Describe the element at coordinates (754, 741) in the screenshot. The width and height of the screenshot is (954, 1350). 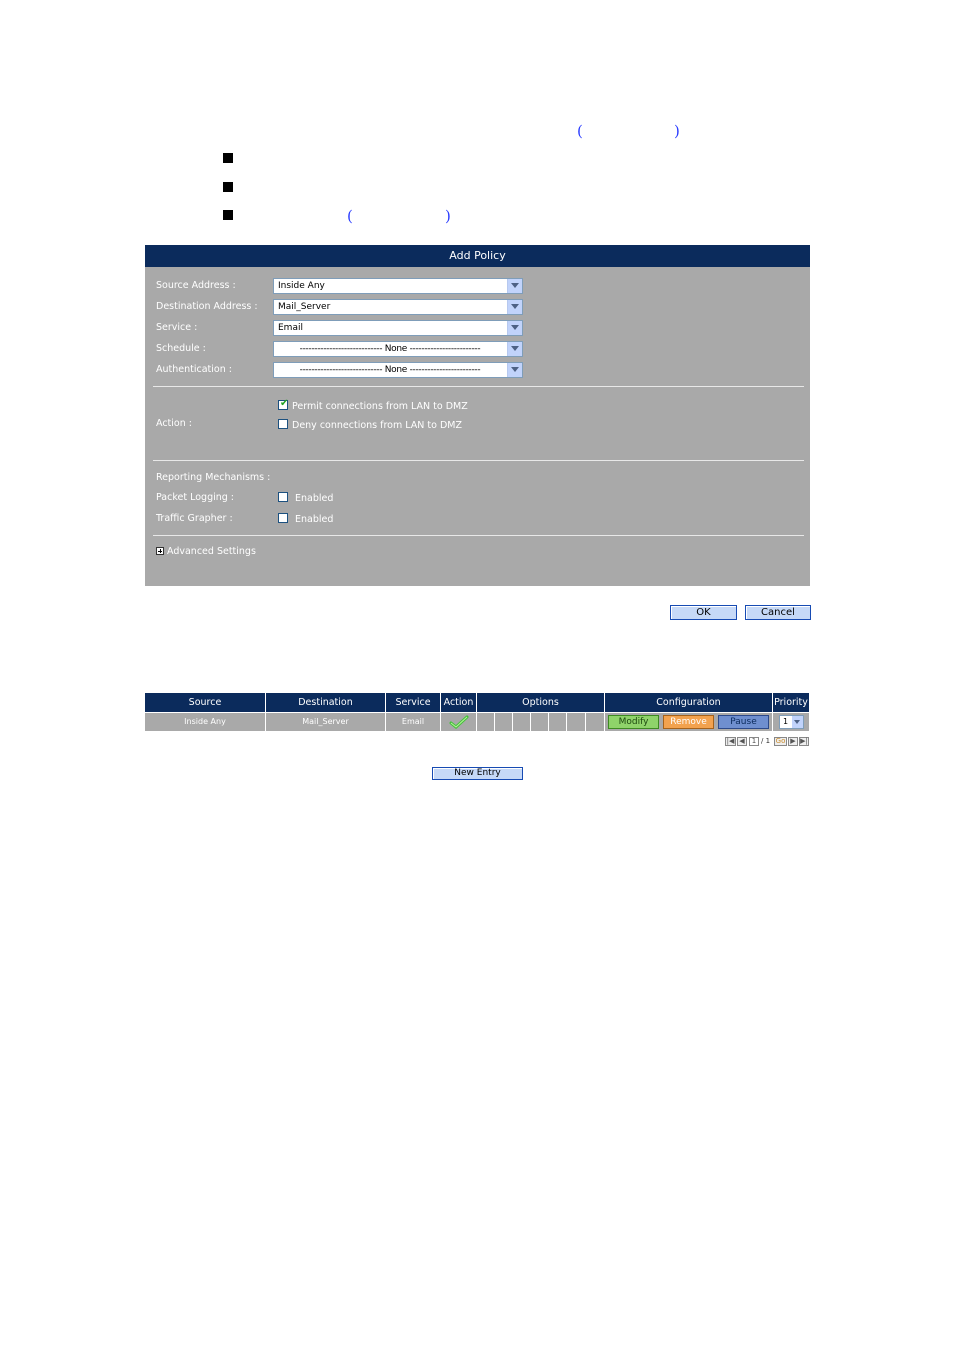
I see `page-number-input: 1` at that location.